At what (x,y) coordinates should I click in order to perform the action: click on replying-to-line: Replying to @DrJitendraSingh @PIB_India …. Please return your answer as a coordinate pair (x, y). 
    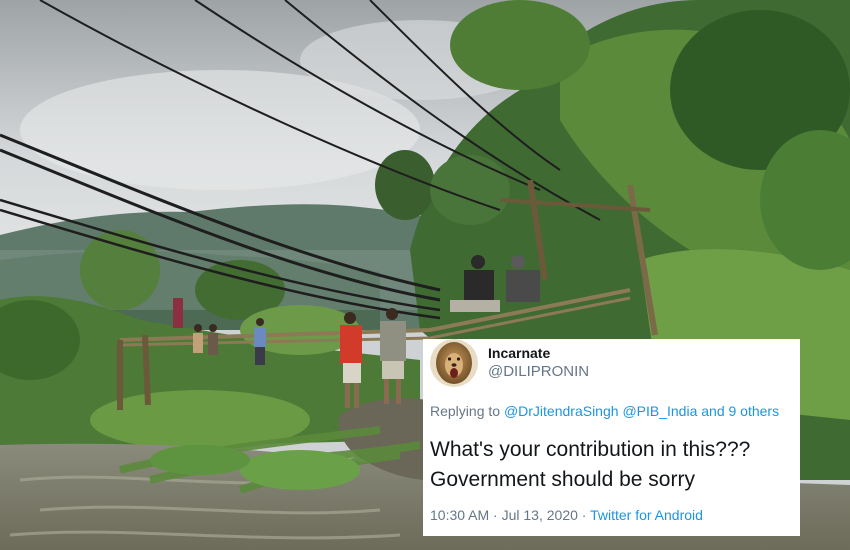
    Looking at the image, I should click on (604, 411).